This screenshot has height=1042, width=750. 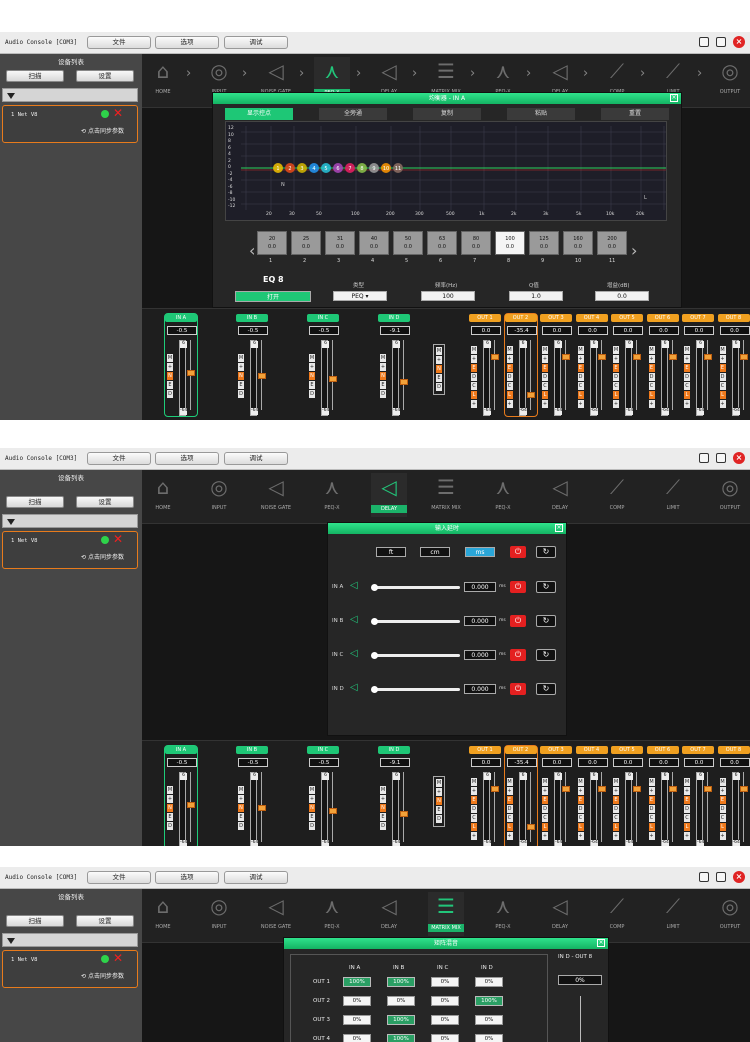 What do you see at coordinates (118, 958) in the screenshot?
I see `remove-icon: ✕` at bounding box center [118, 958].